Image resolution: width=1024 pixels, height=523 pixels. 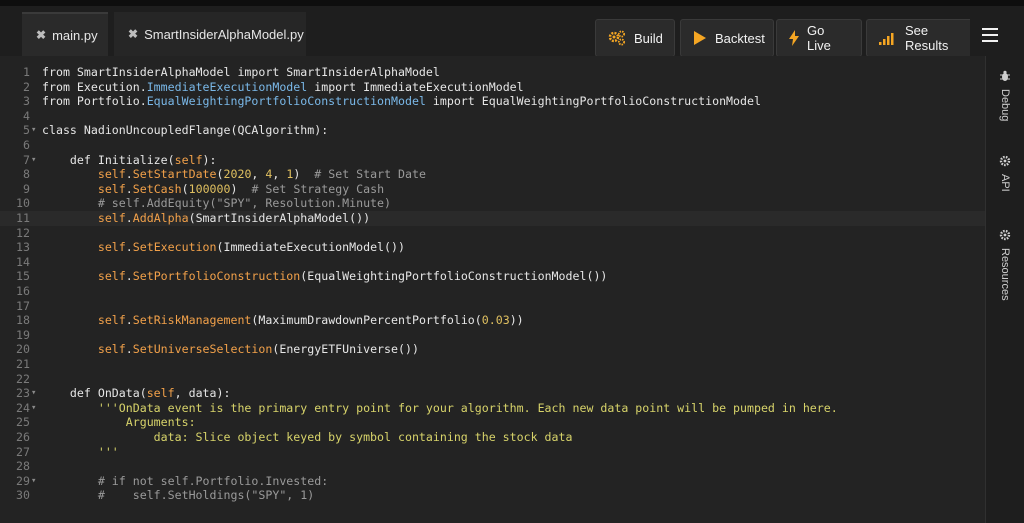 I want to click on code-line: 27 ''', so click(x=492, y=452).